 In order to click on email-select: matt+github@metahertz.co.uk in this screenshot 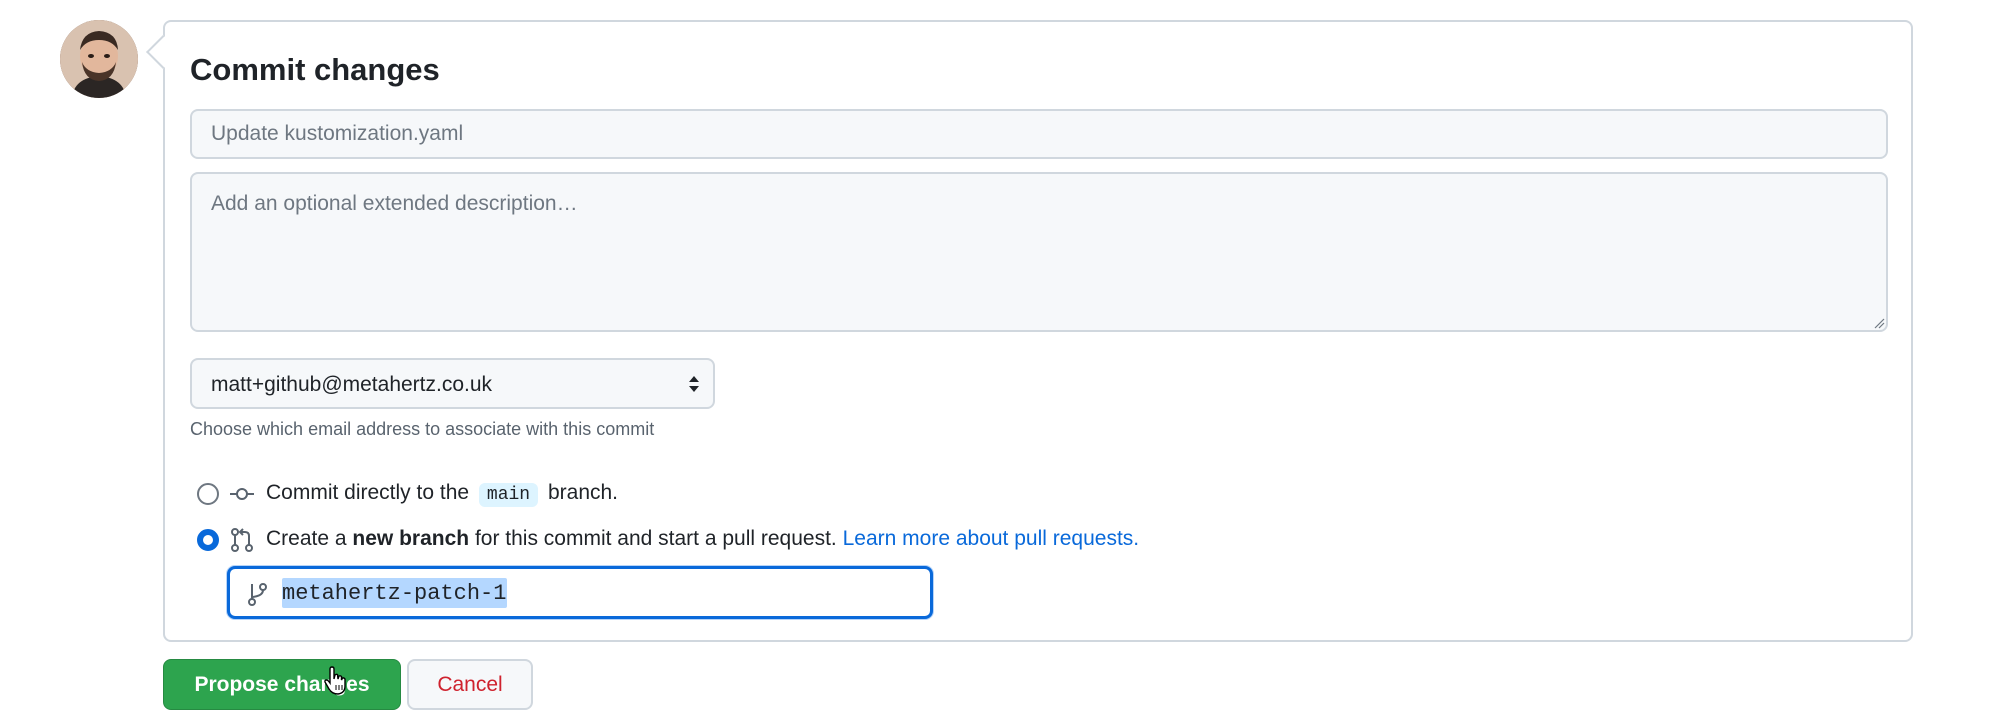, I will do `click(452, 383)`.